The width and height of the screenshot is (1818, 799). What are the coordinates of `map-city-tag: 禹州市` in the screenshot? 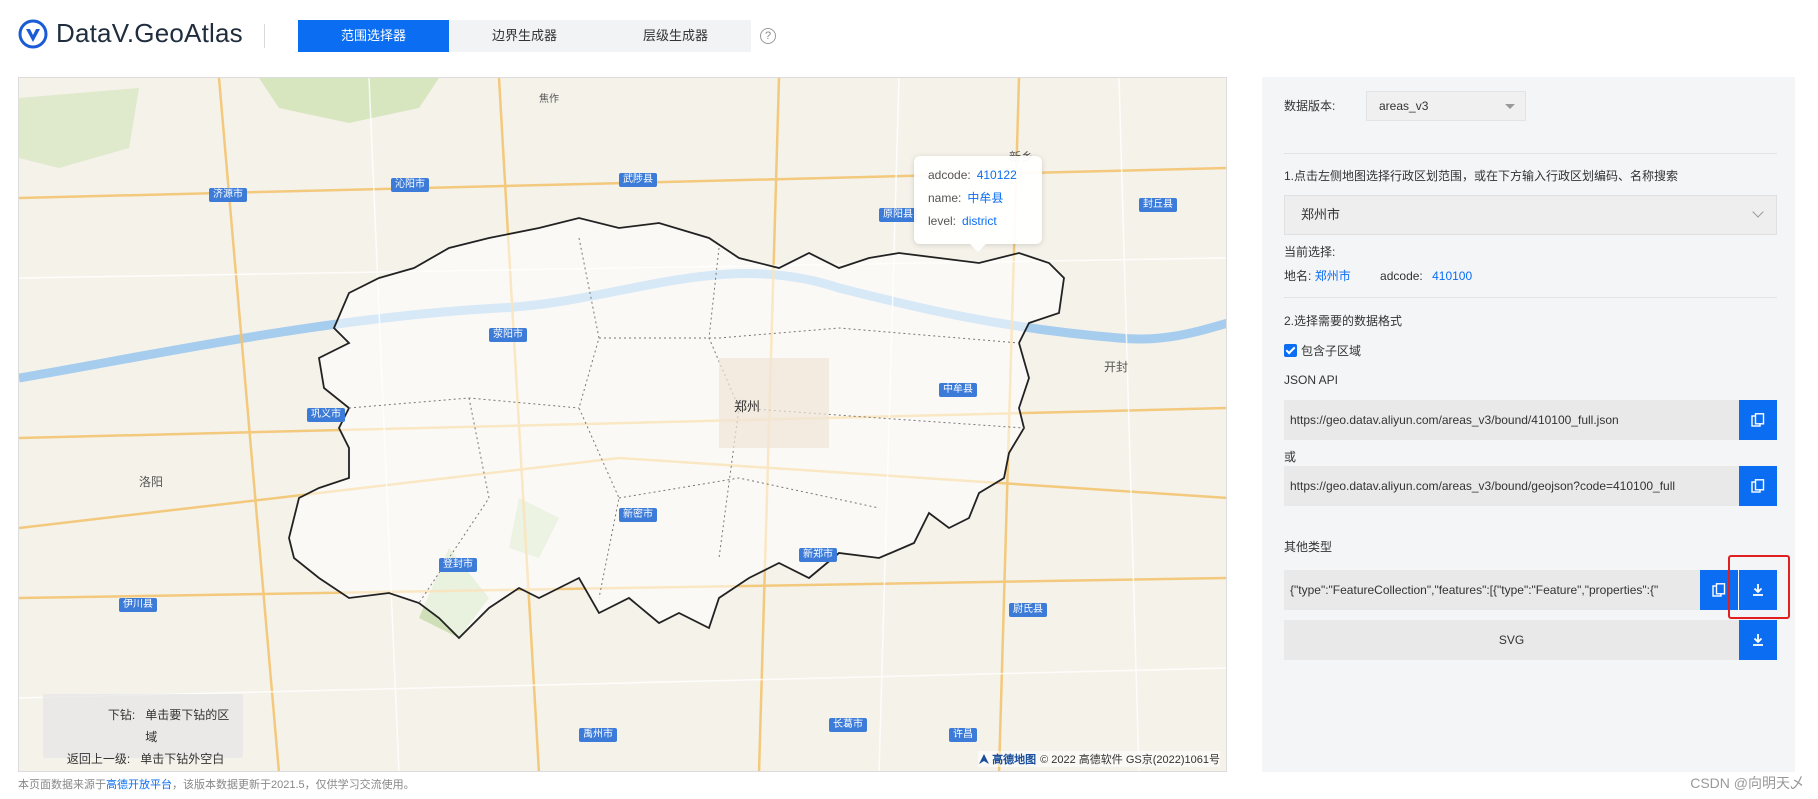 It's located at (598, 735).